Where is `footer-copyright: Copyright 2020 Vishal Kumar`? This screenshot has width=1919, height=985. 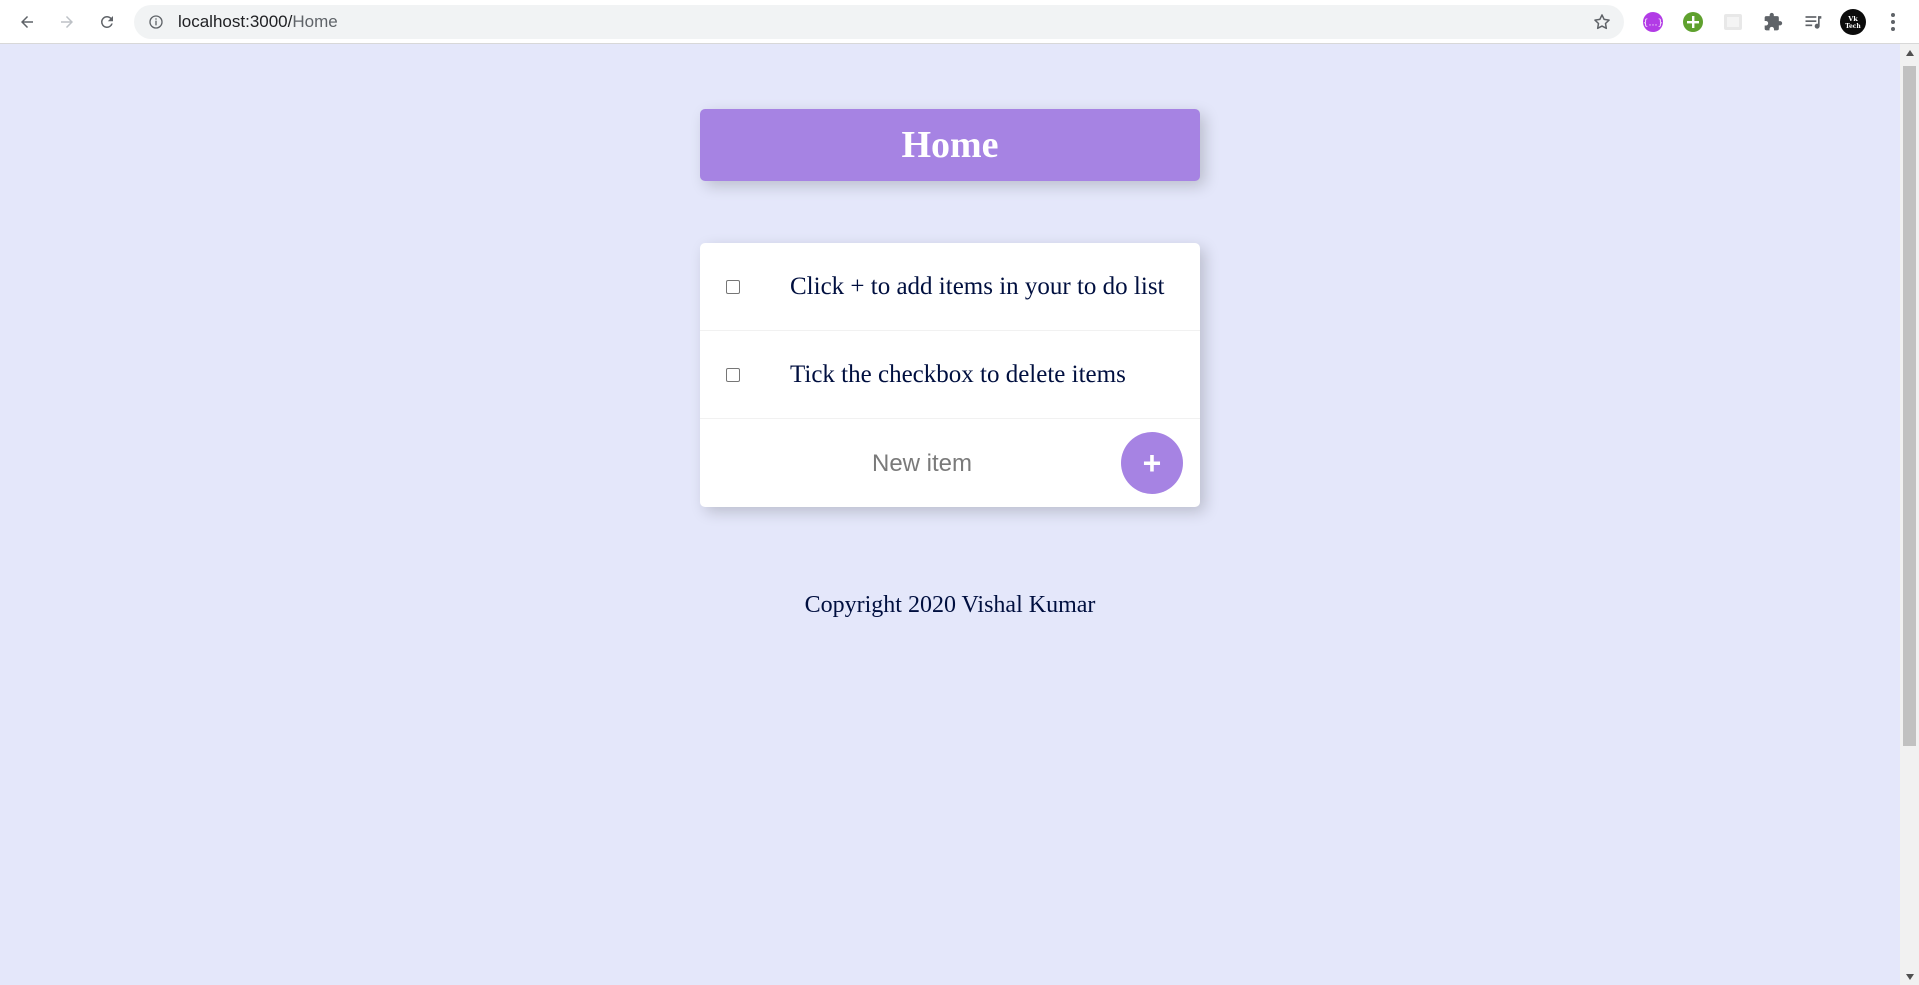 footer-copyright: Copyright 2020 Vishal Kumar is located at coordinates (950, 605).